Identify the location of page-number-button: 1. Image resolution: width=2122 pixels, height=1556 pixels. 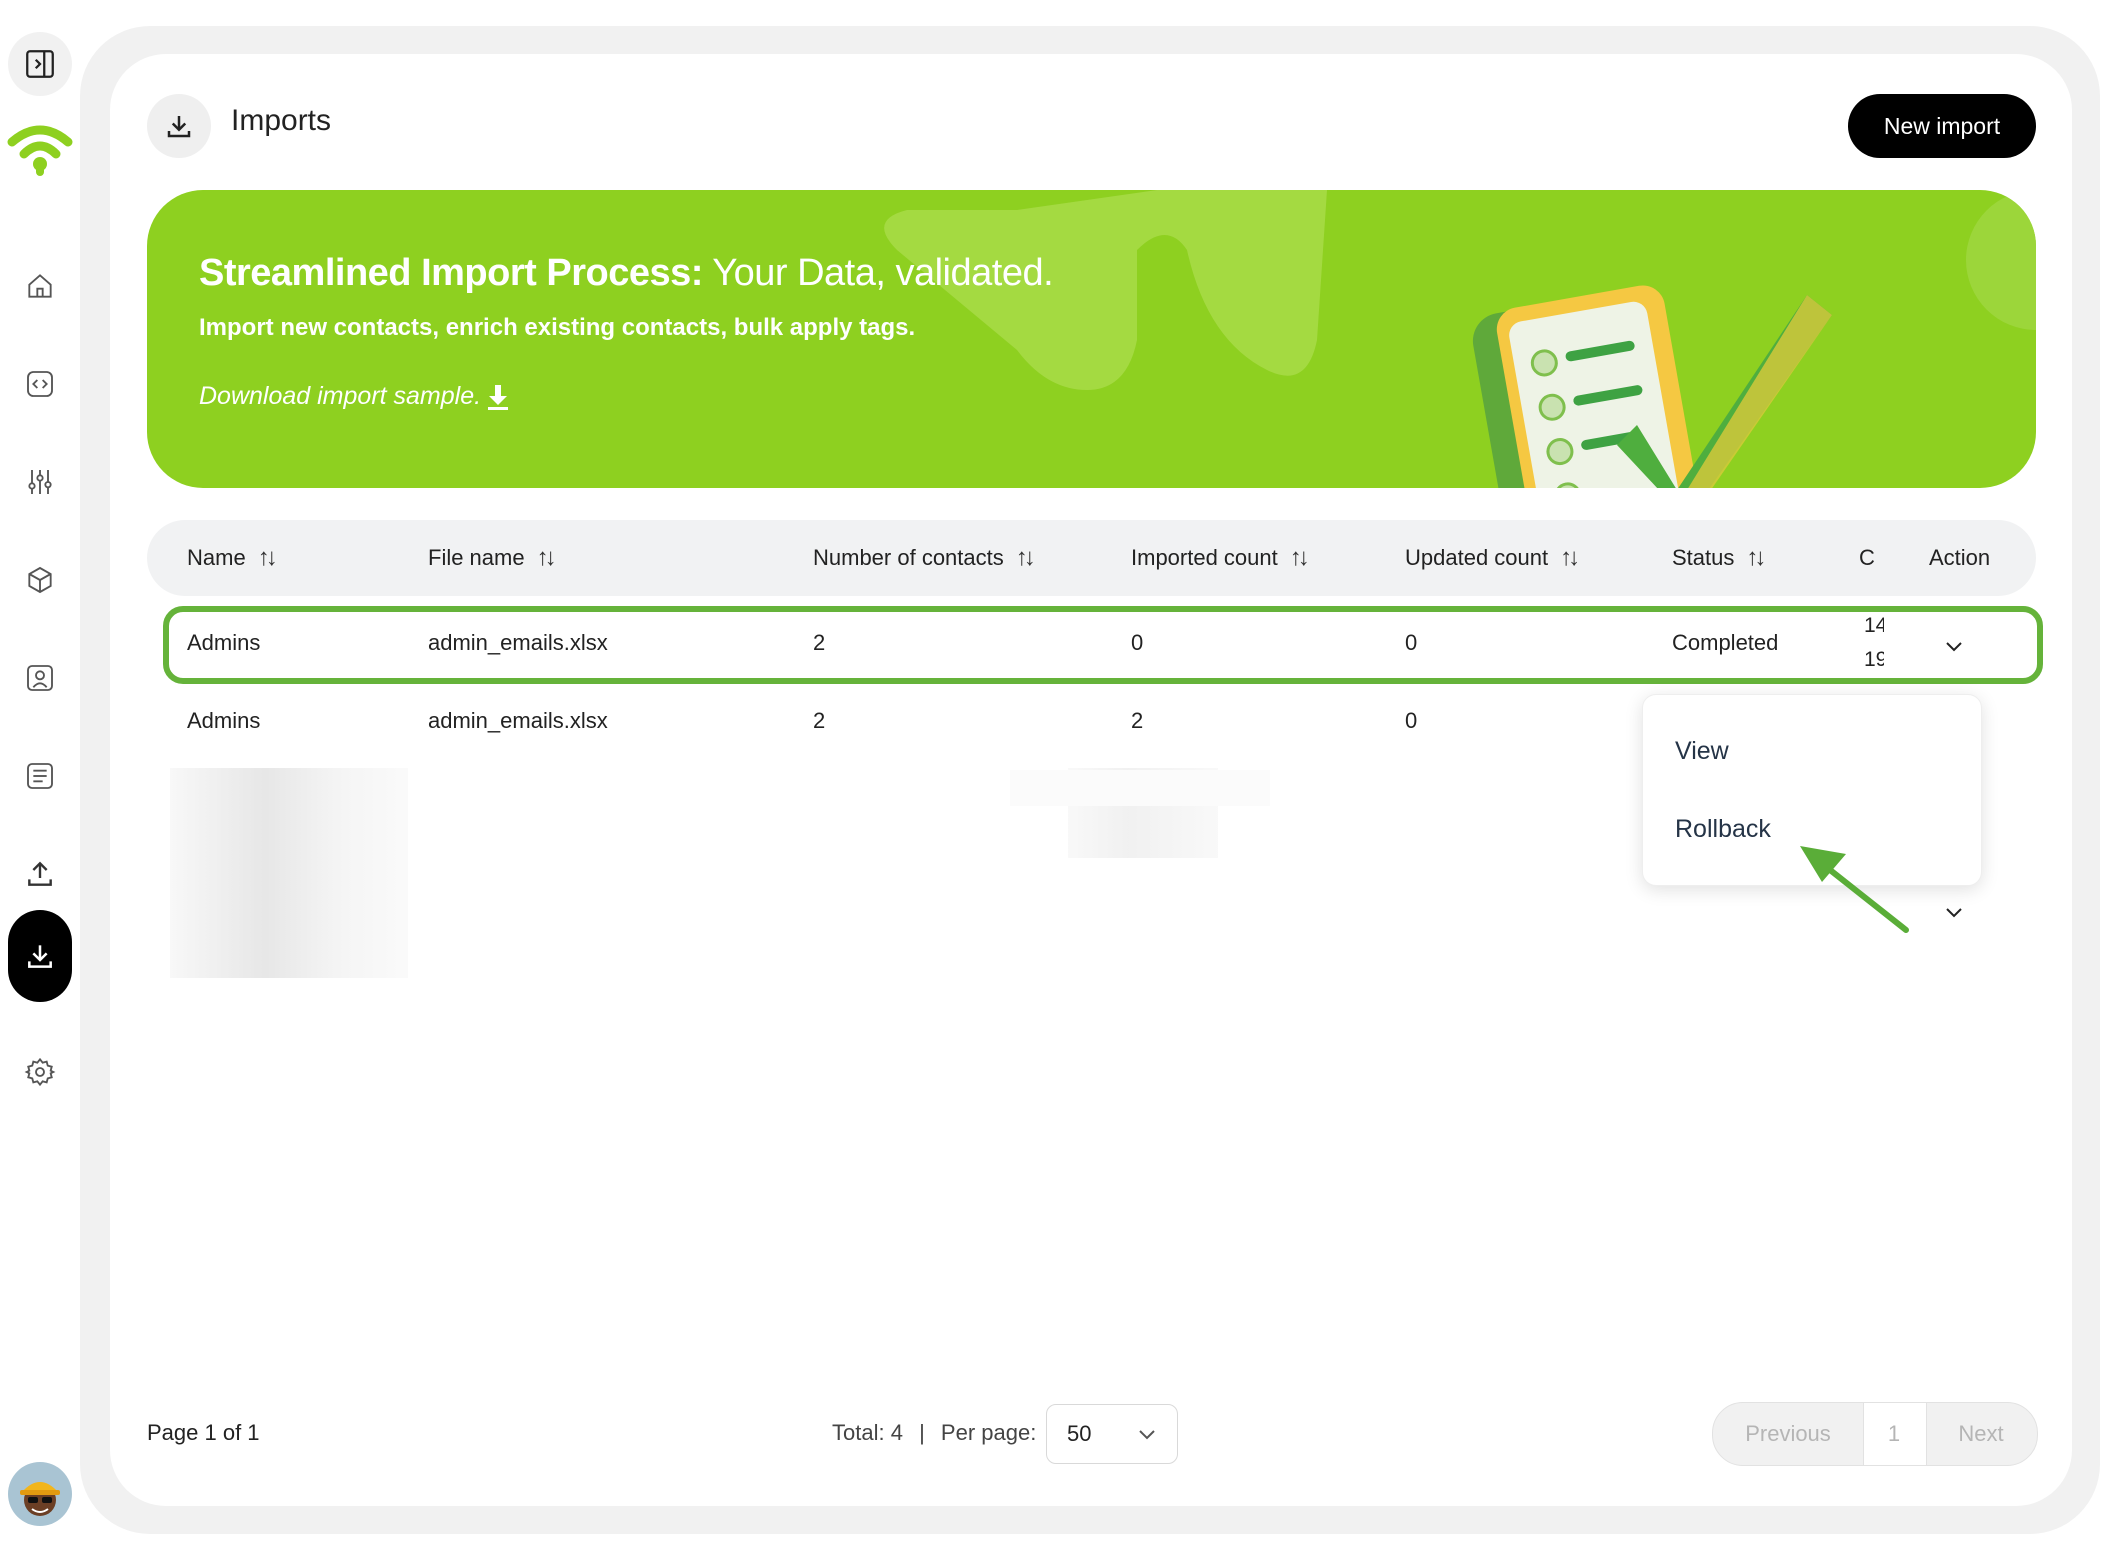
(1894, 1434).